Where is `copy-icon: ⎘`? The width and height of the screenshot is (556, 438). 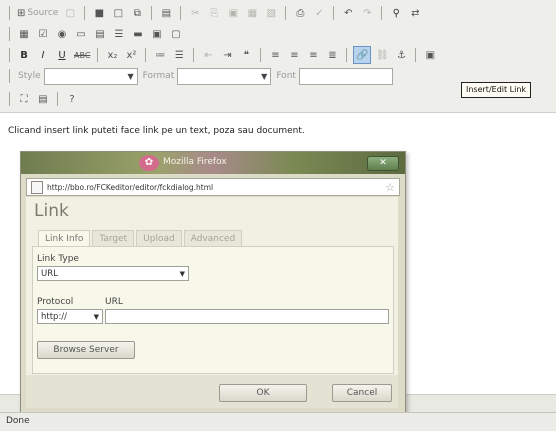 copy-icon: ⎘ is located at coordinates (214, 13).